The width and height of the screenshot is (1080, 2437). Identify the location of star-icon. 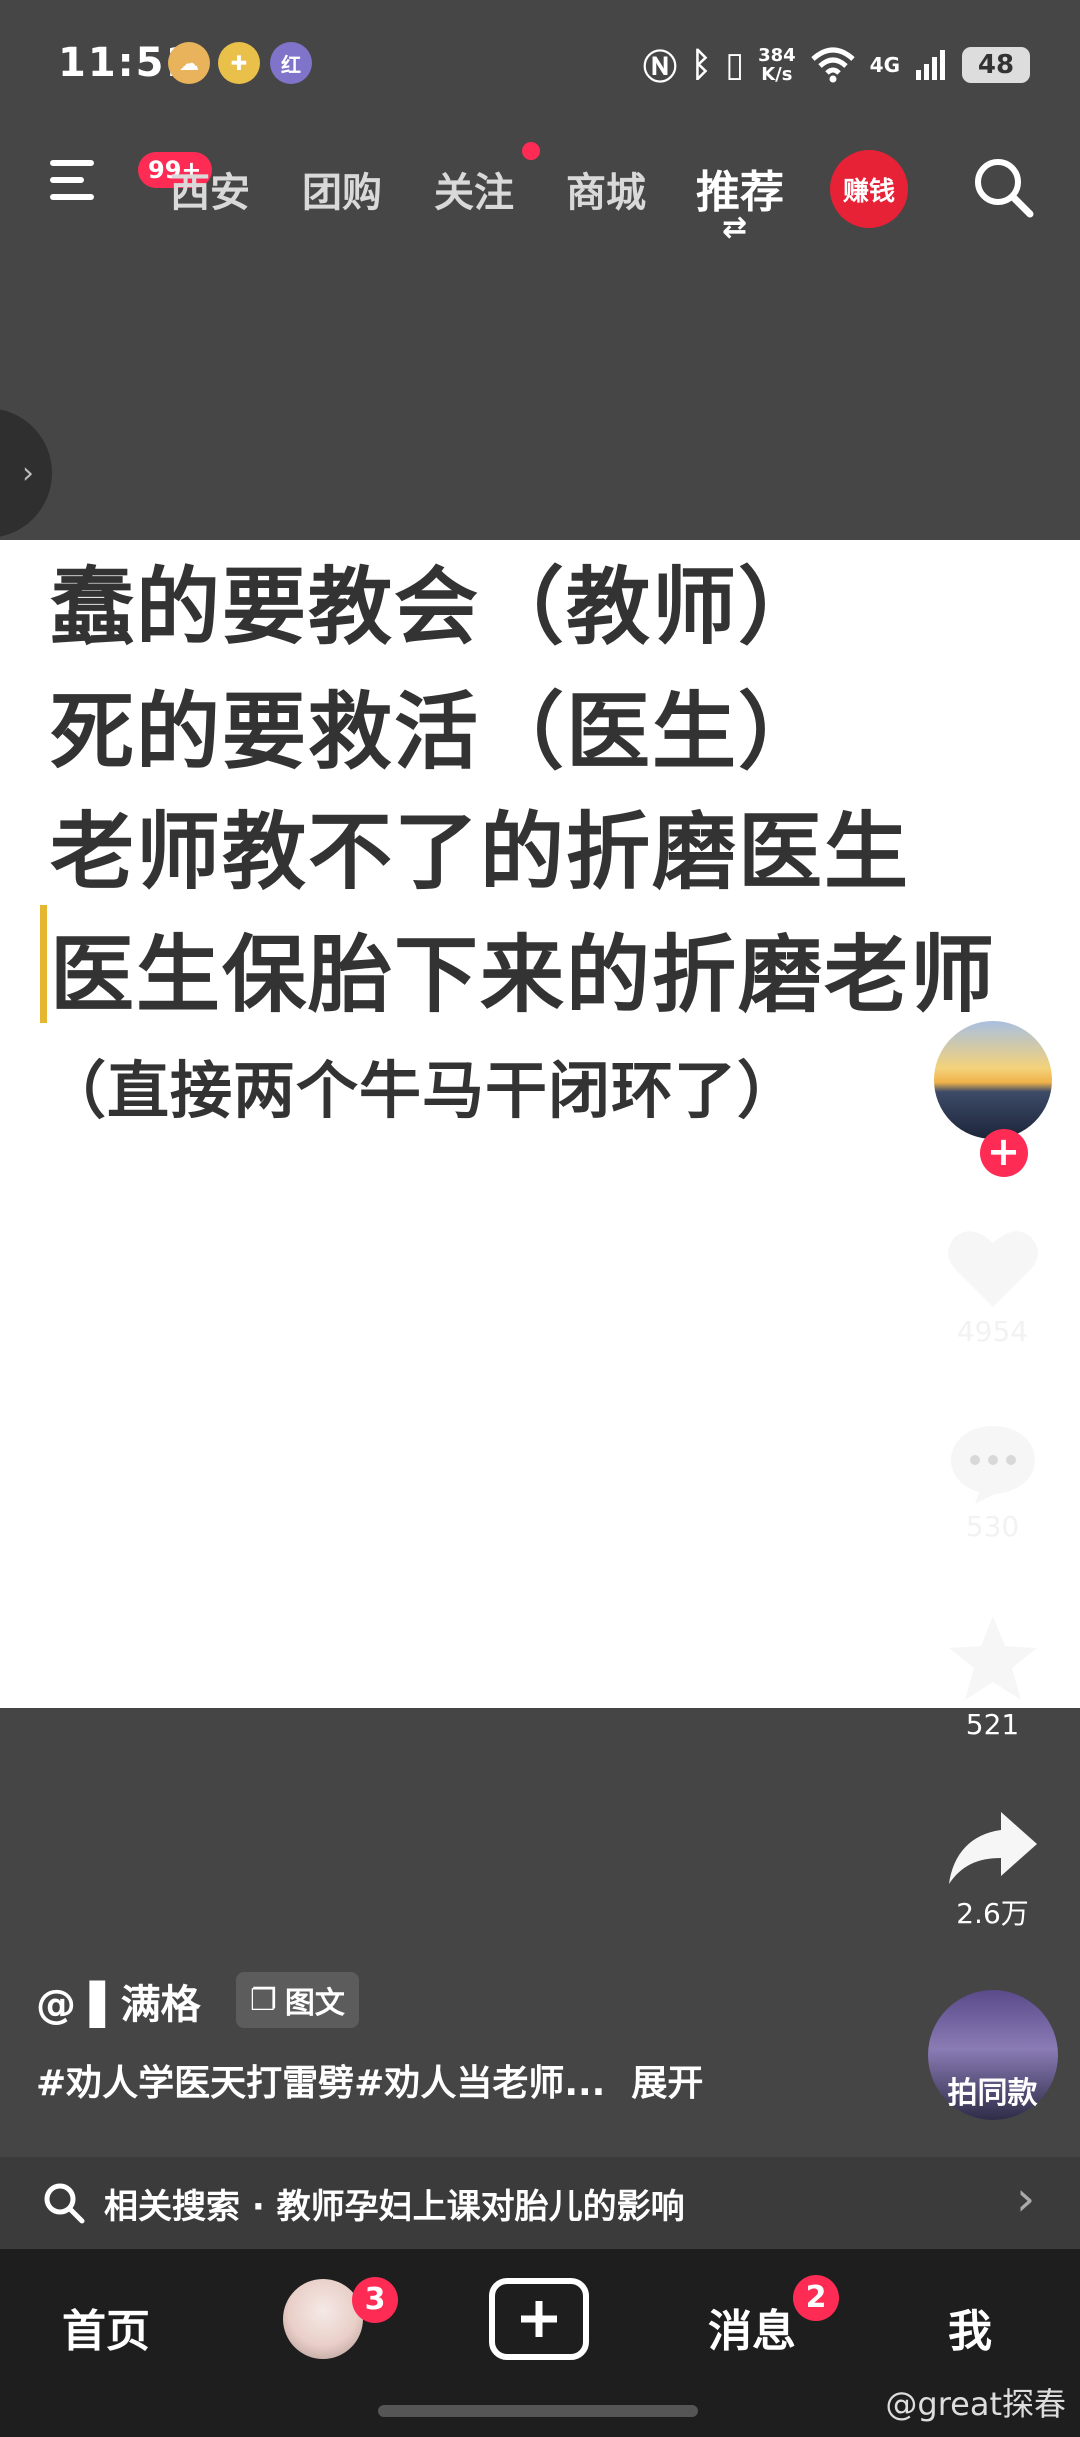
(993, 1658).